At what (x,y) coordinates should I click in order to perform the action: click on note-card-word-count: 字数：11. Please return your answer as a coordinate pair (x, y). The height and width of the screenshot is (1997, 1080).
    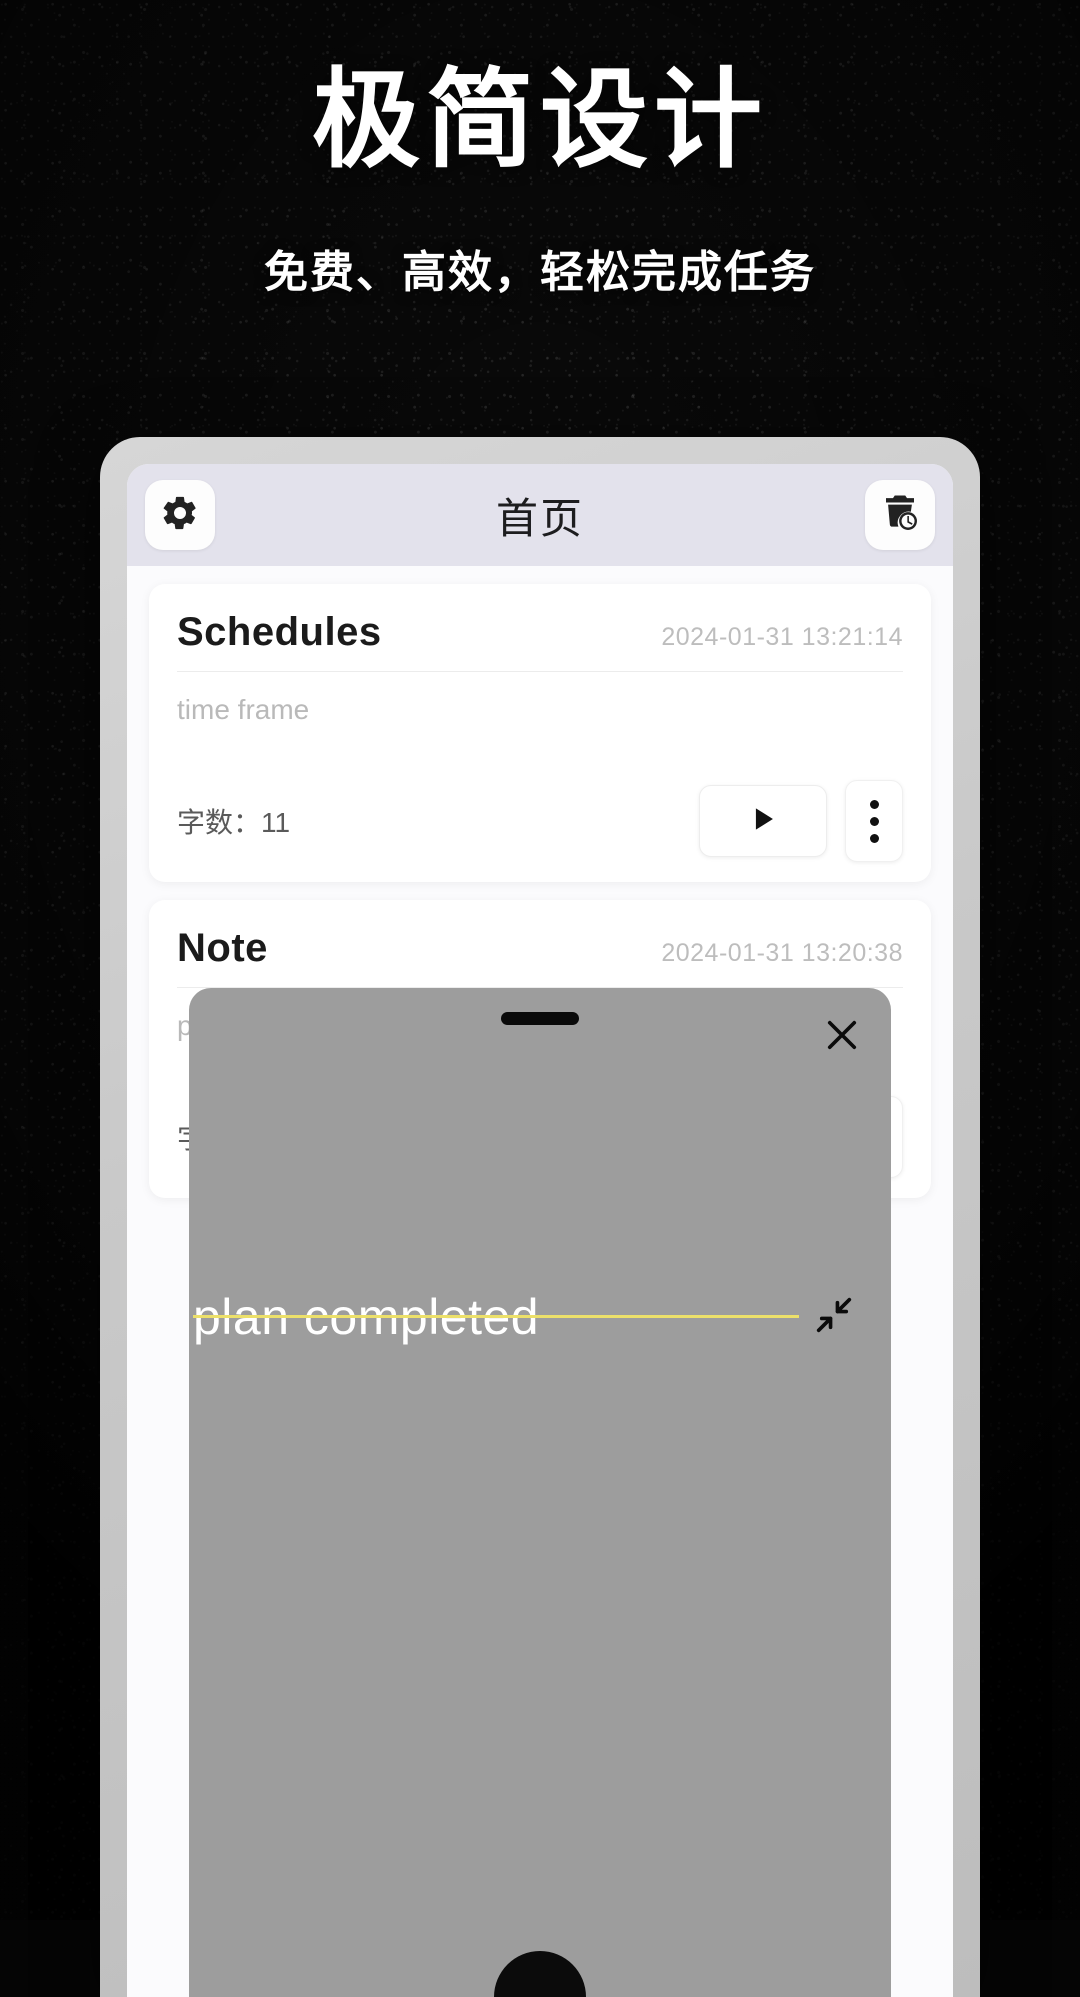
    Looking at the image, I should click on (234, 822).